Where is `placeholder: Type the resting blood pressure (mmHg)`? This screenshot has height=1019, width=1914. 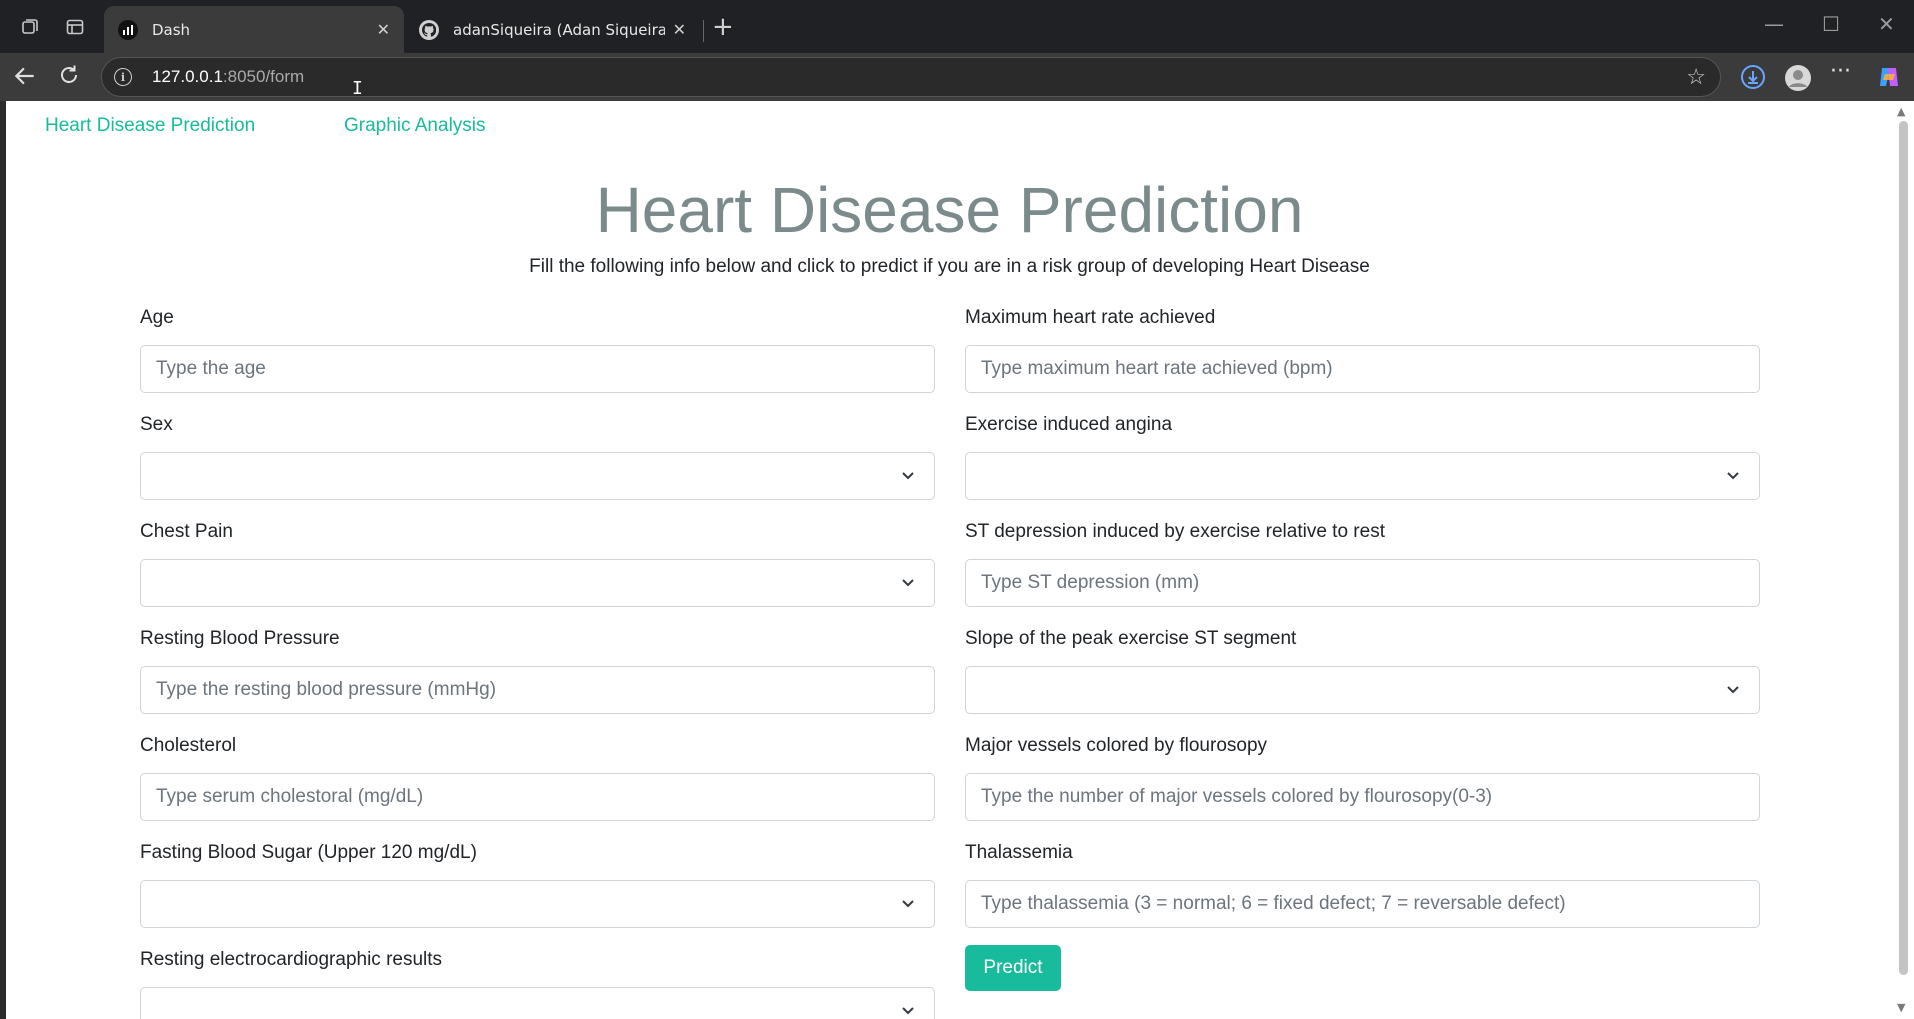 placeholder: Type the resting blood pressure (mmHg) is located at coordinates (326, 689).